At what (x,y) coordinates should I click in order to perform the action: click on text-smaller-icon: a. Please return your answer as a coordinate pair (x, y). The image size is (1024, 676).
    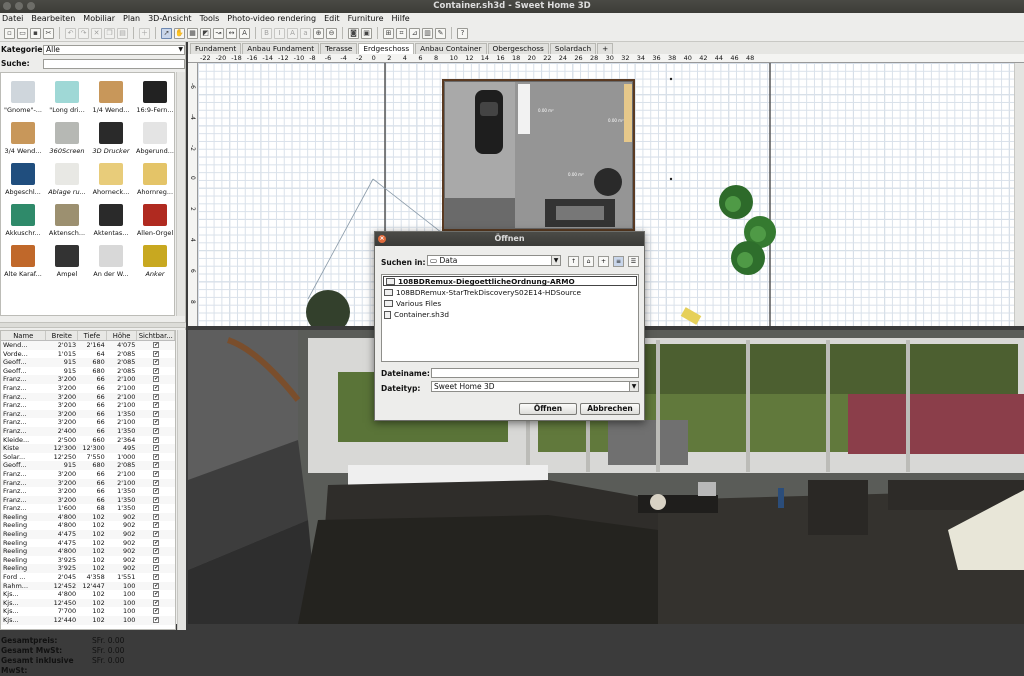
    Looking at the image, I should click on (305, 33).